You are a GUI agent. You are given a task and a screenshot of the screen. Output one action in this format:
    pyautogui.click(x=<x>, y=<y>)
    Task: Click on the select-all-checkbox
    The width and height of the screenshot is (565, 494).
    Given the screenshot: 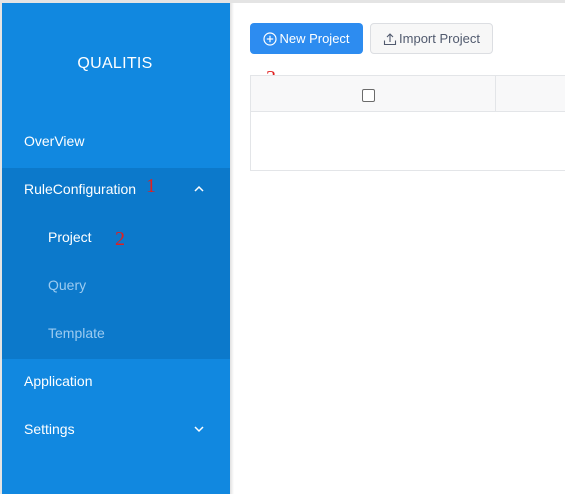 What is the action you would take?
    pyautogui.click(x=368, y=95)
    